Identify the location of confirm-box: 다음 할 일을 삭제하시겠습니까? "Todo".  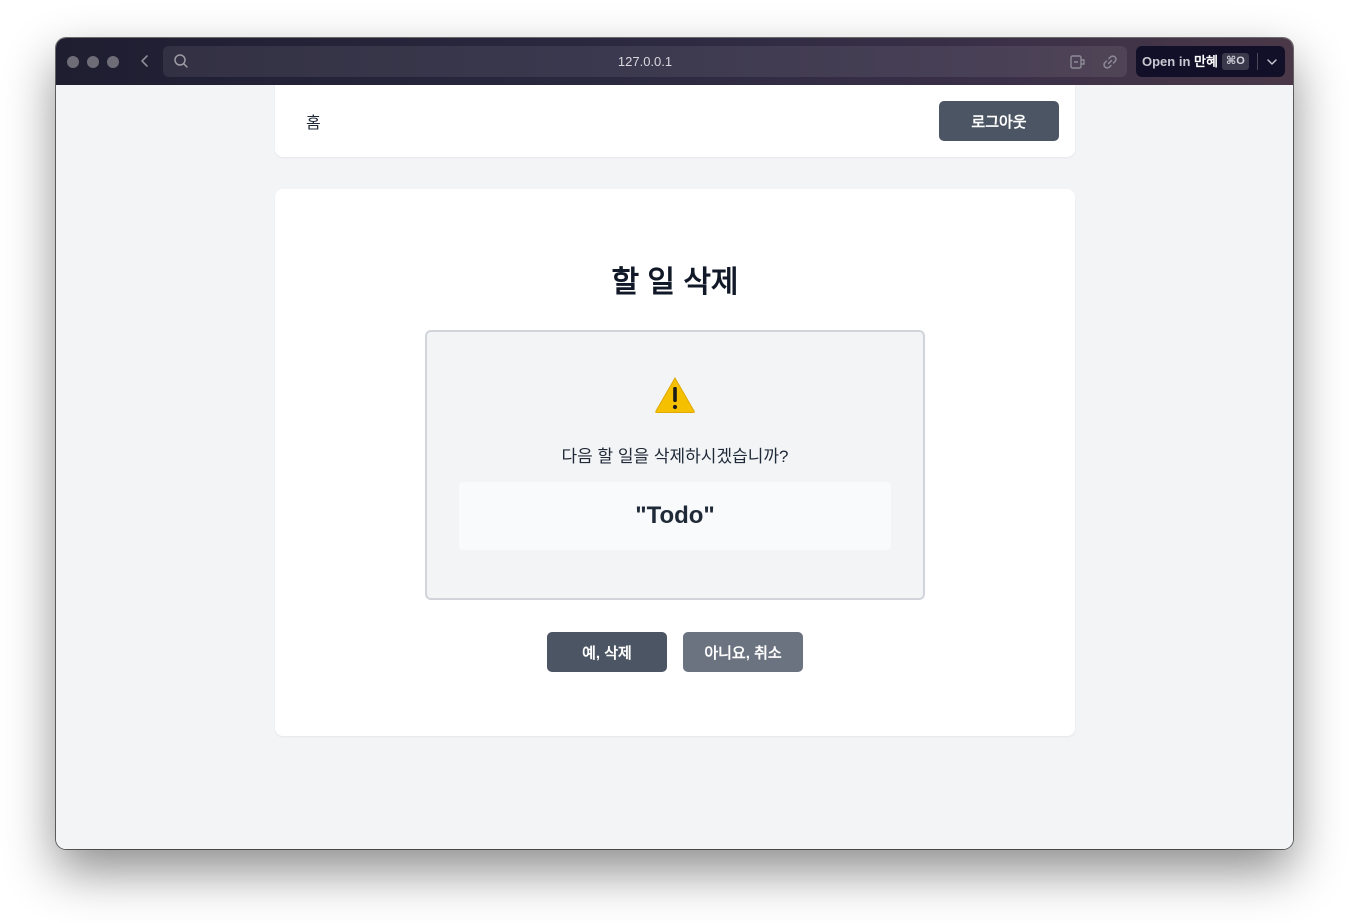
(675, 465).